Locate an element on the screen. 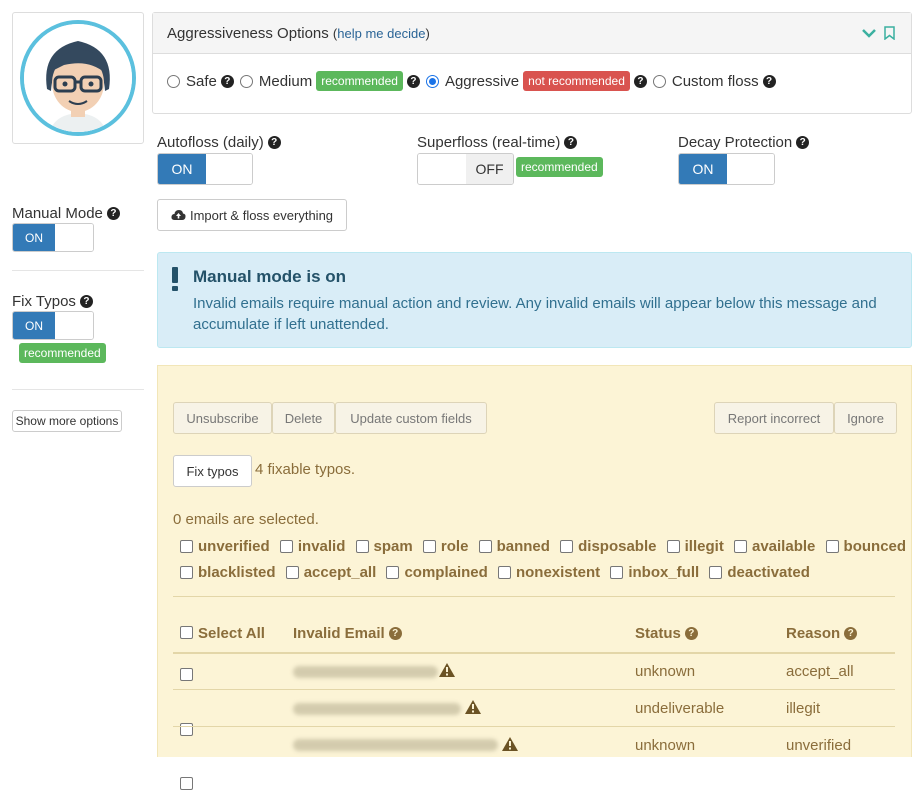 This screenshot has height=790, width=924. import-floss-button: Import & floss everything is located at coordinates (252, 215).